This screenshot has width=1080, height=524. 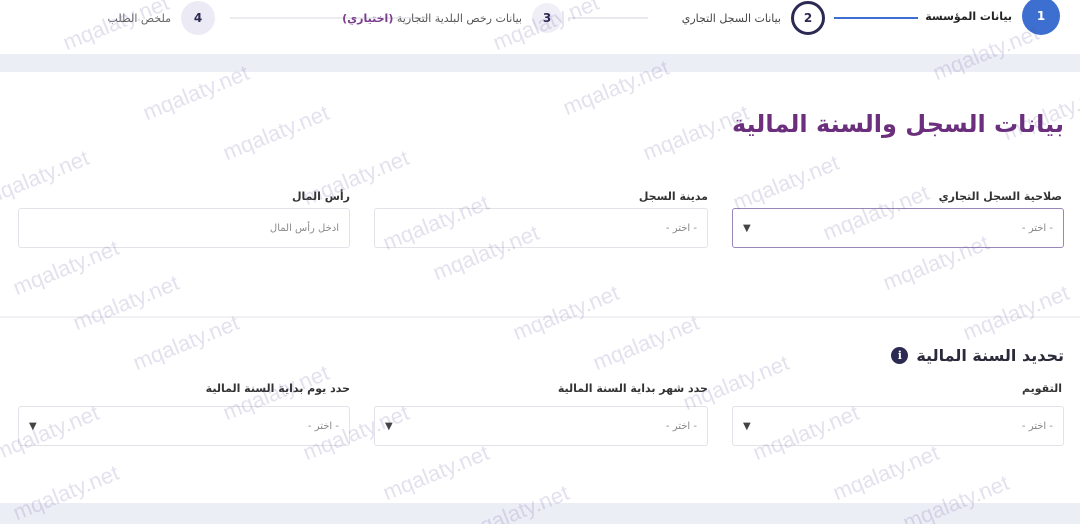 I want to click on step-3: 3 بيانات رخص البلدية التجارية (اختياري), so click(x=452, y=18).